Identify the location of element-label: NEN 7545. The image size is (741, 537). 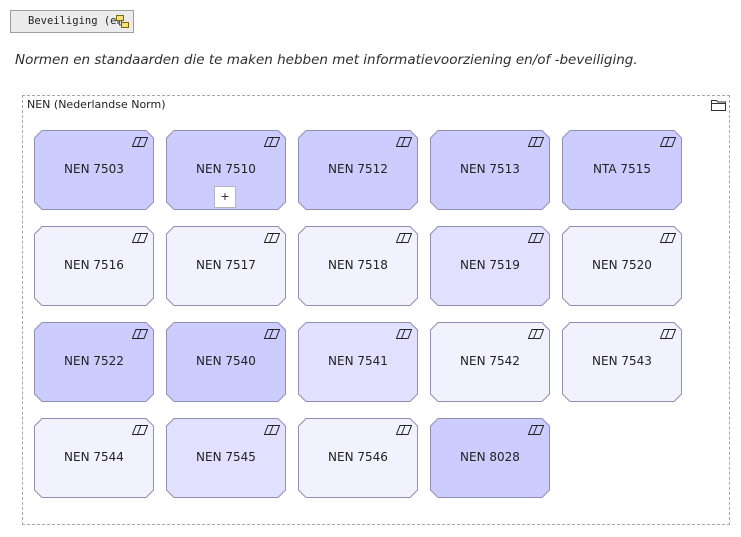
(226, 457).